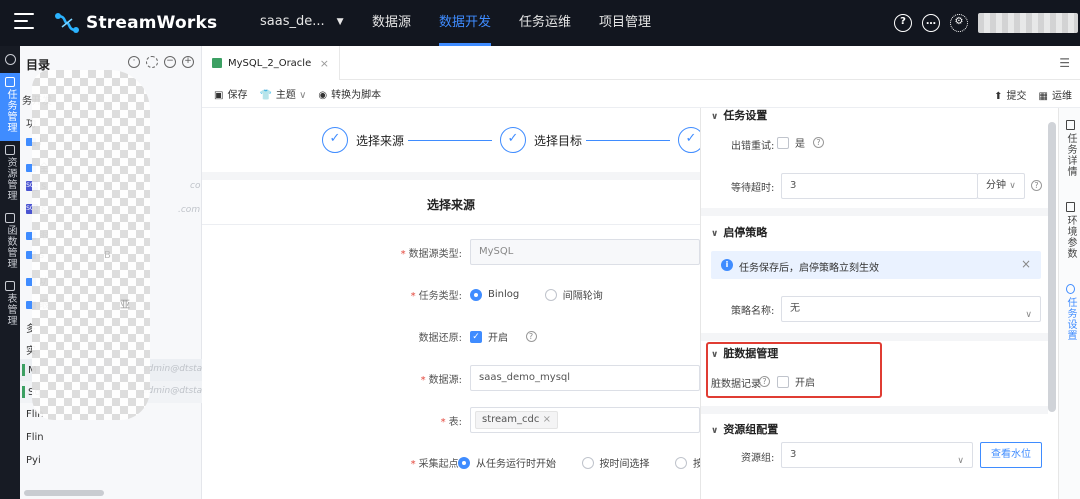  I want to click on convert-to-script-button: ◉ 转换为脚本, so click(349, 93).